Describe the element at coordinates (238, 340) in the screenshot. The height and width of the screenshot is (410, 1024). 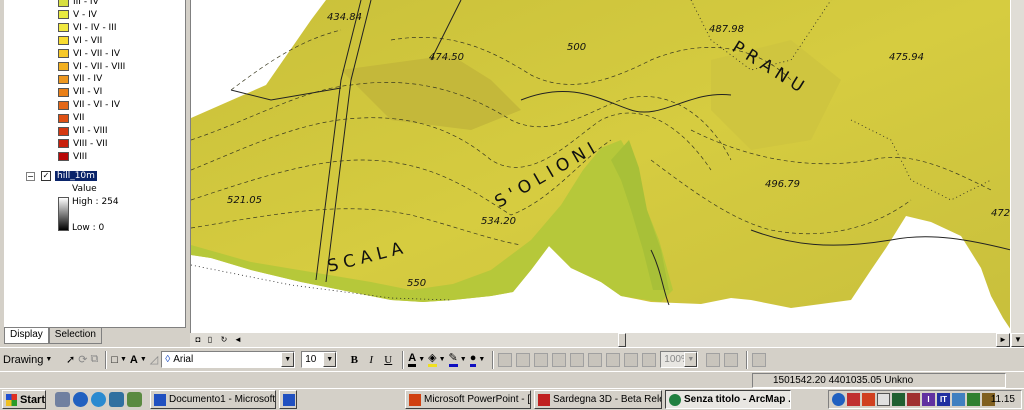
I see `scroll-left-icon: ◄` at that location.